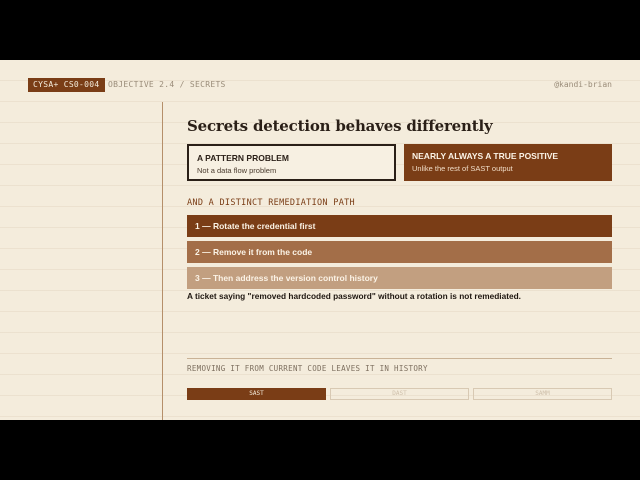 This screenshot has width=640, height=480. I want to click on margin-divider, so click(162, 261).